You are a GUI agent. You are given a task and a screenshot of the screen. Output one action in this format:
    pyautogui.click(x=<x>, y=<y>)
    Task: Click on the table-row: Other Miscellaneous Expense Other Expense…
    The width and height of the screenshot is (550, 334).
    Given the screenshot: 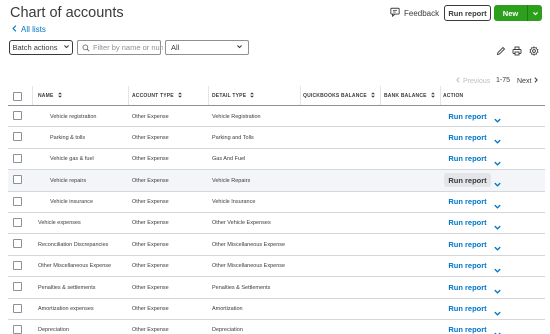 What is the action you would take?
    pyautogui.click(x=276, y=267)
    